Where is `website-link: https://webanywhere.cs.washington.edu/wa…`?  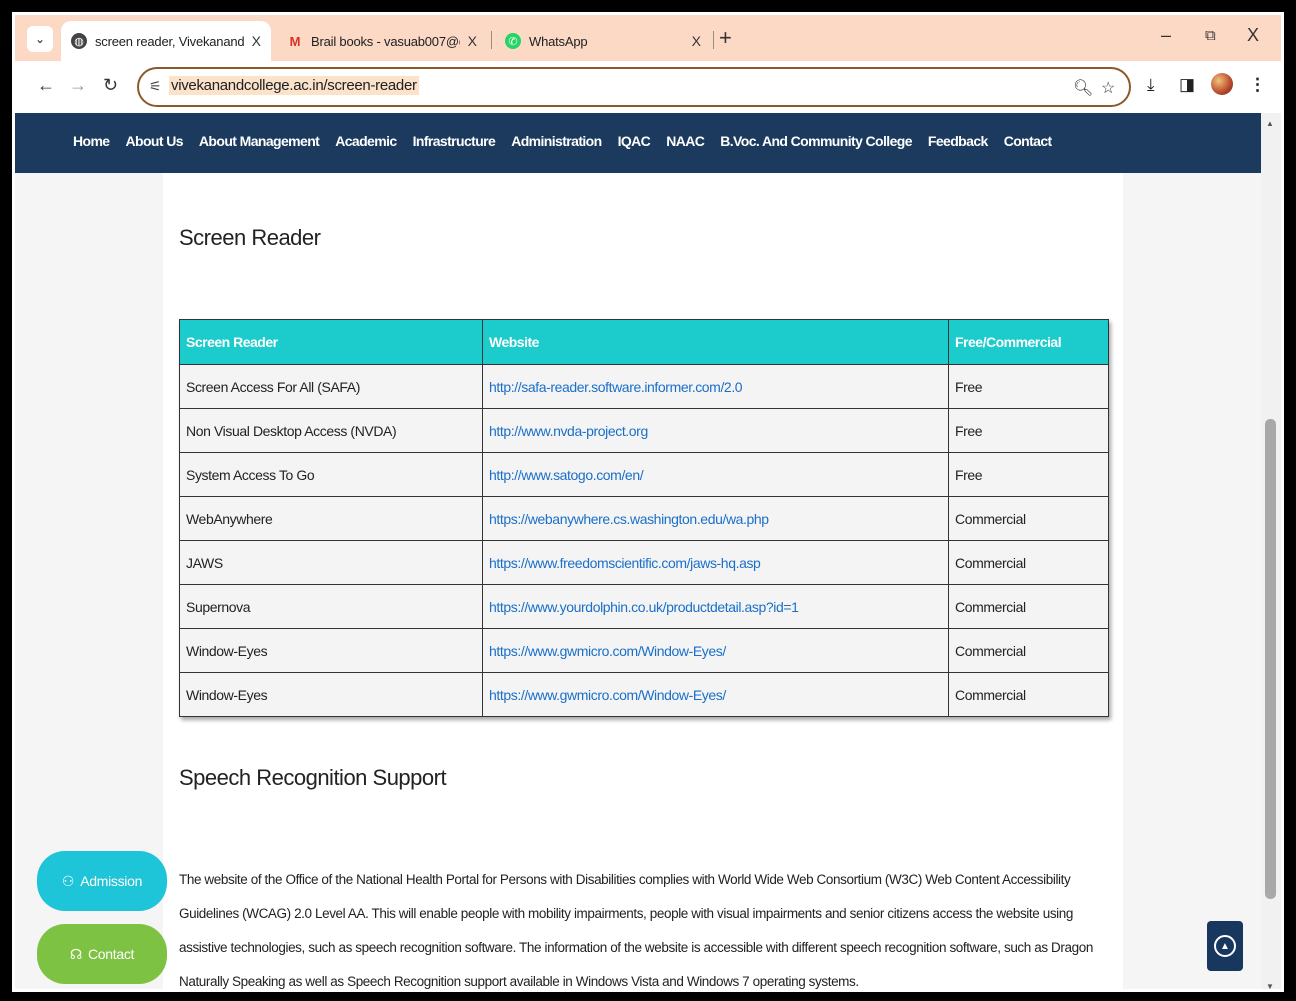
website-link: https://webanywhere.cs.washington.edu/wa… is located at coordinates (715, 518).